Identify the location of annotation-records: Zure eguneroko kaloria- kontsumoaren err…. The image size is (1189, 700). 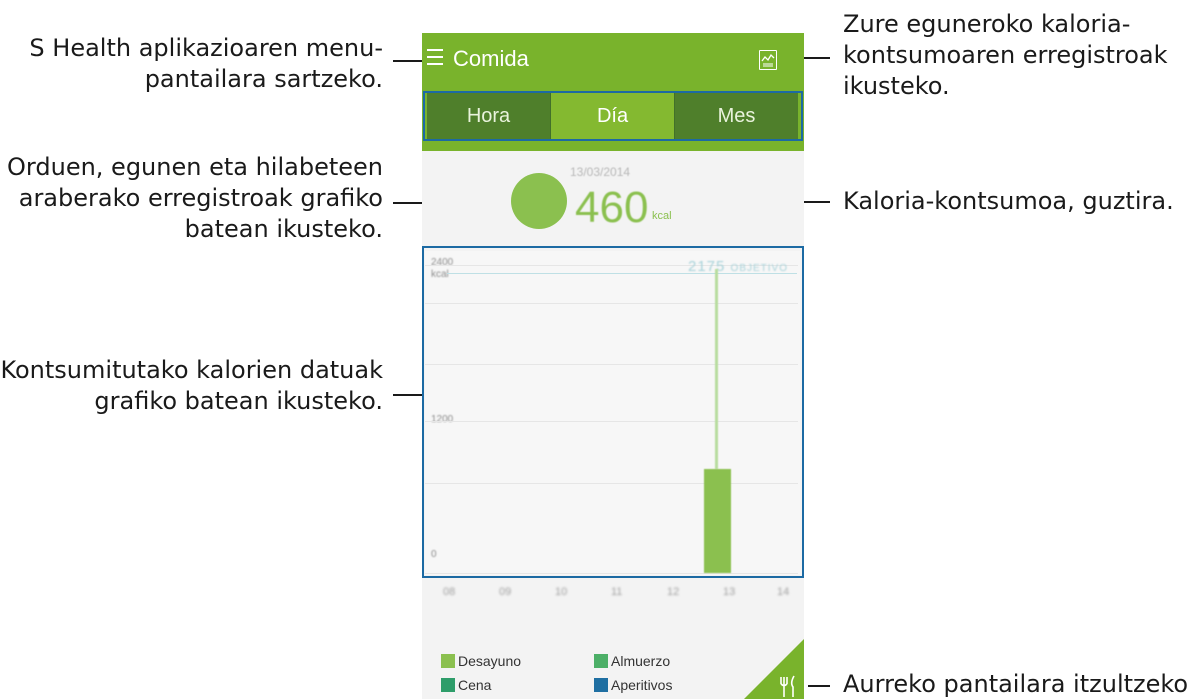
(1005, 55).